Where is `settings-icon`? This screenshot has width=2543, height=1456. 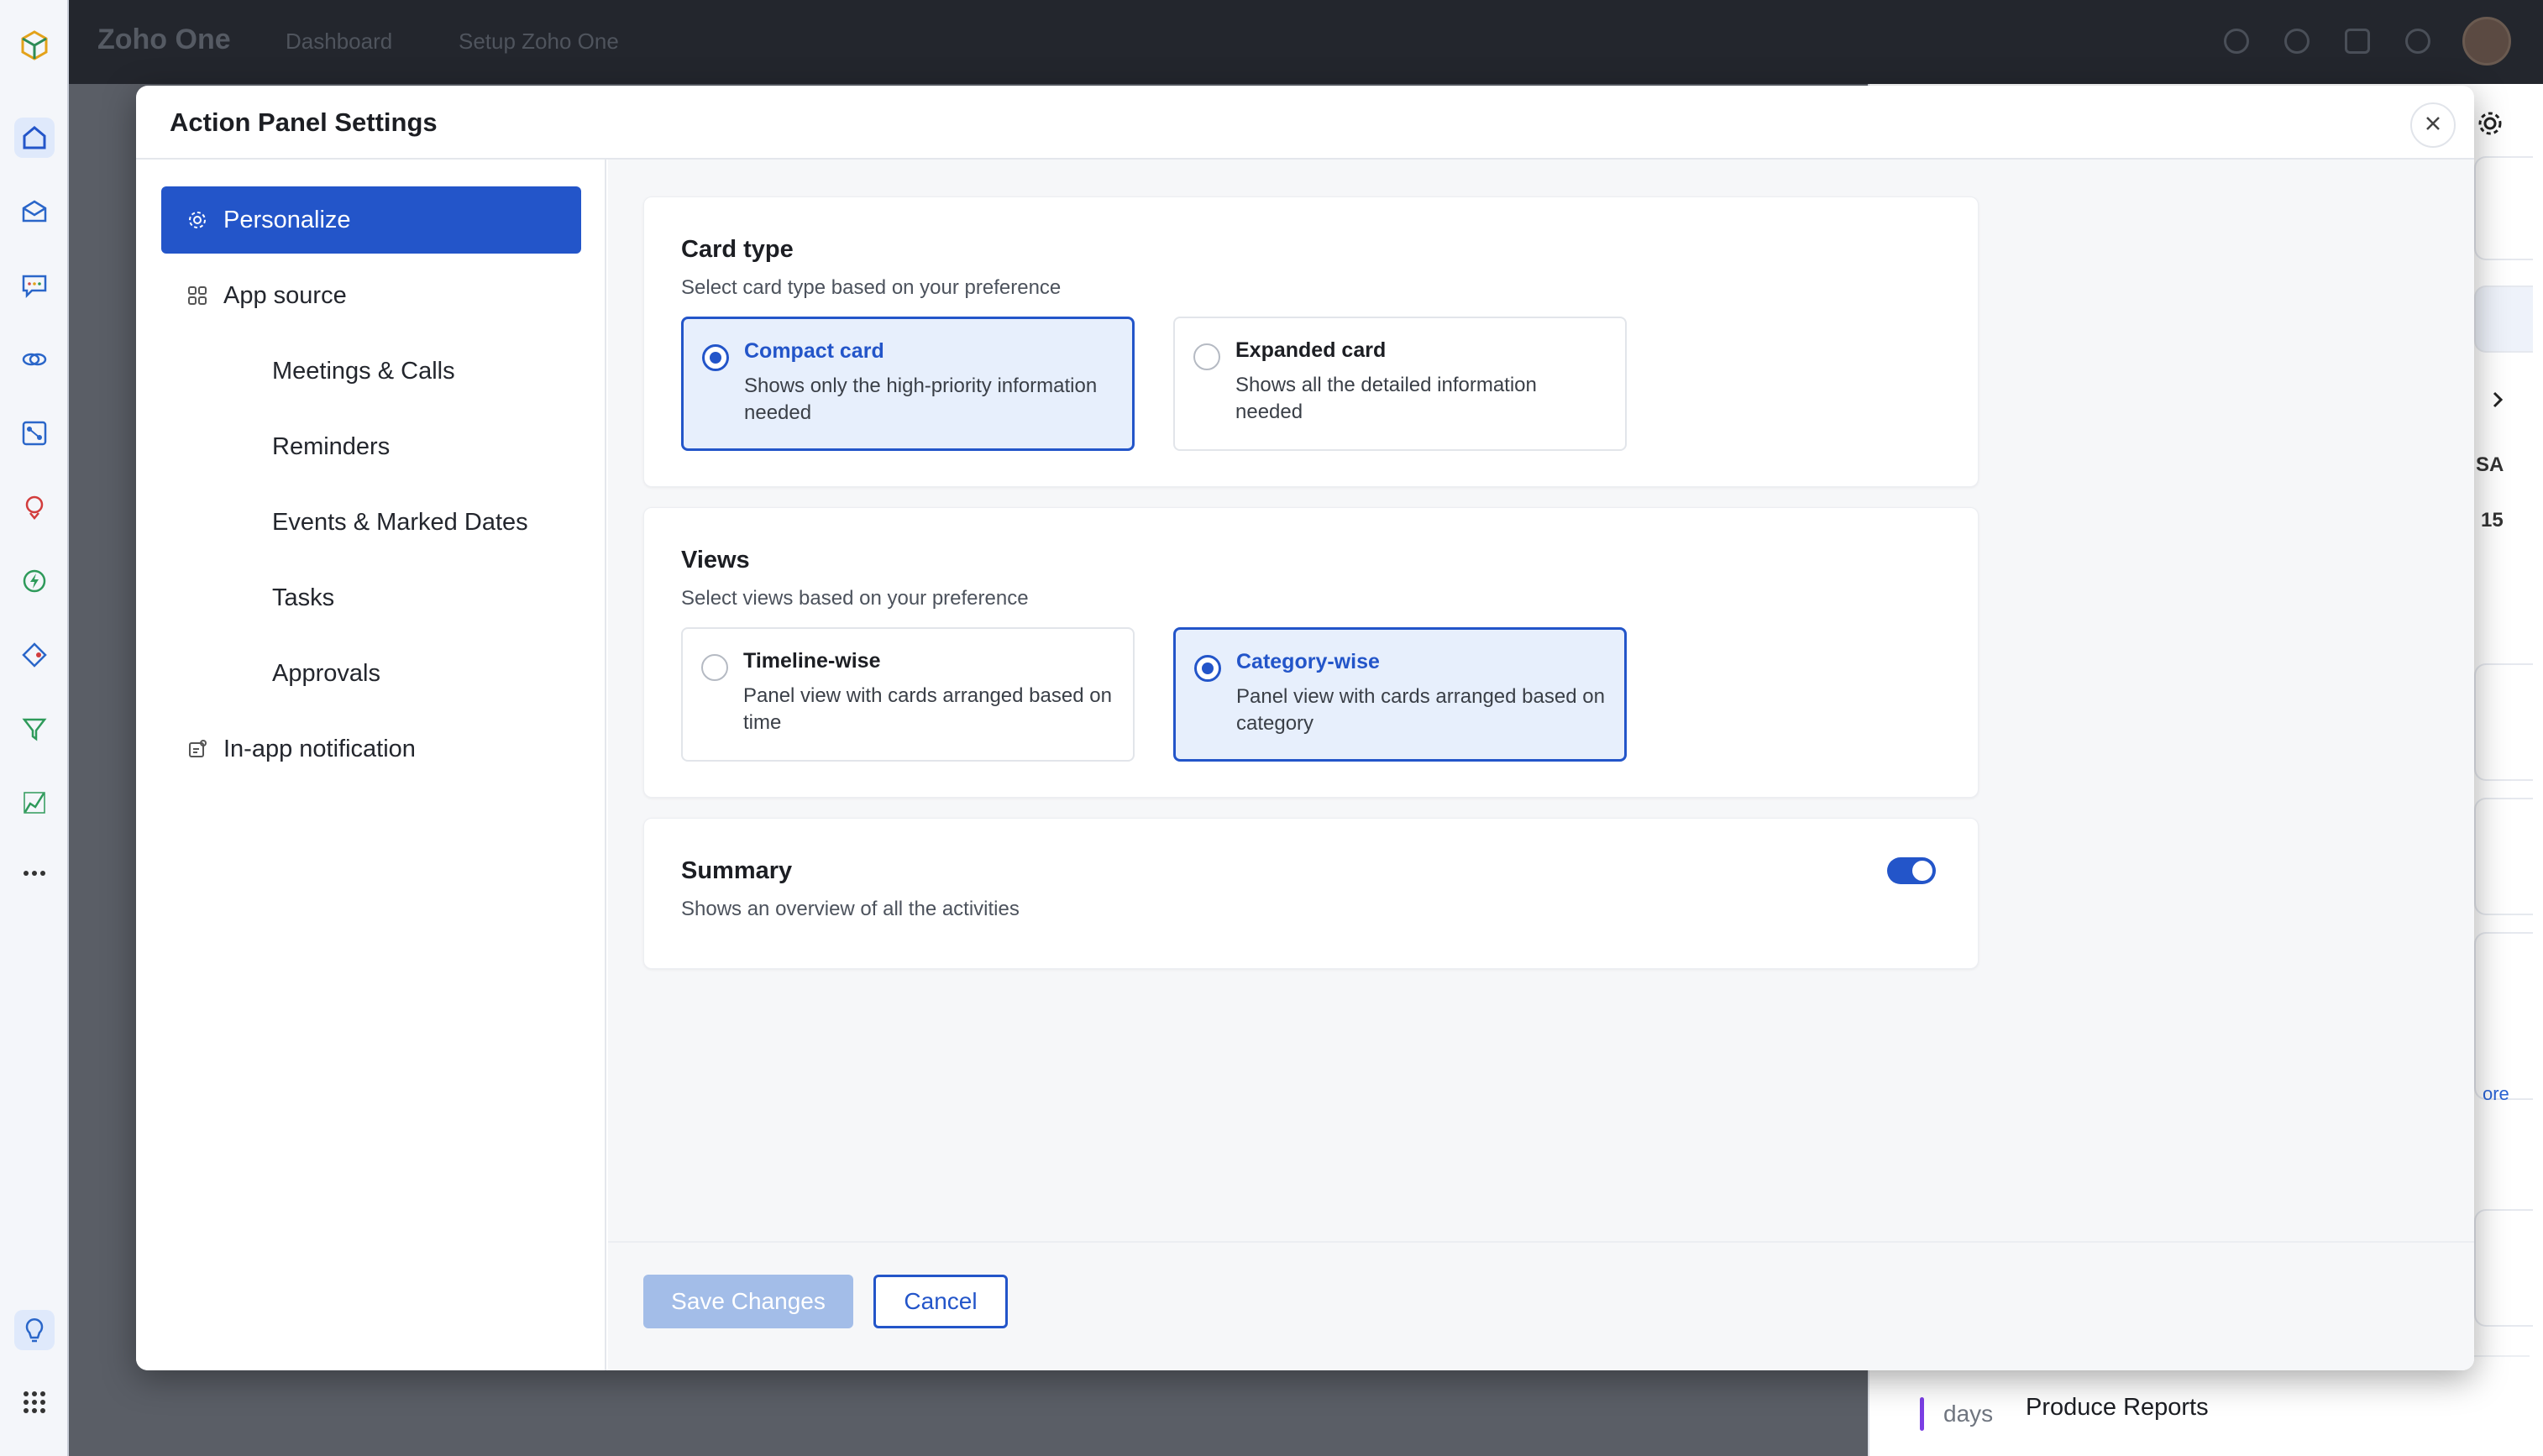
settings-icon is located at coordinates (2418, 41).